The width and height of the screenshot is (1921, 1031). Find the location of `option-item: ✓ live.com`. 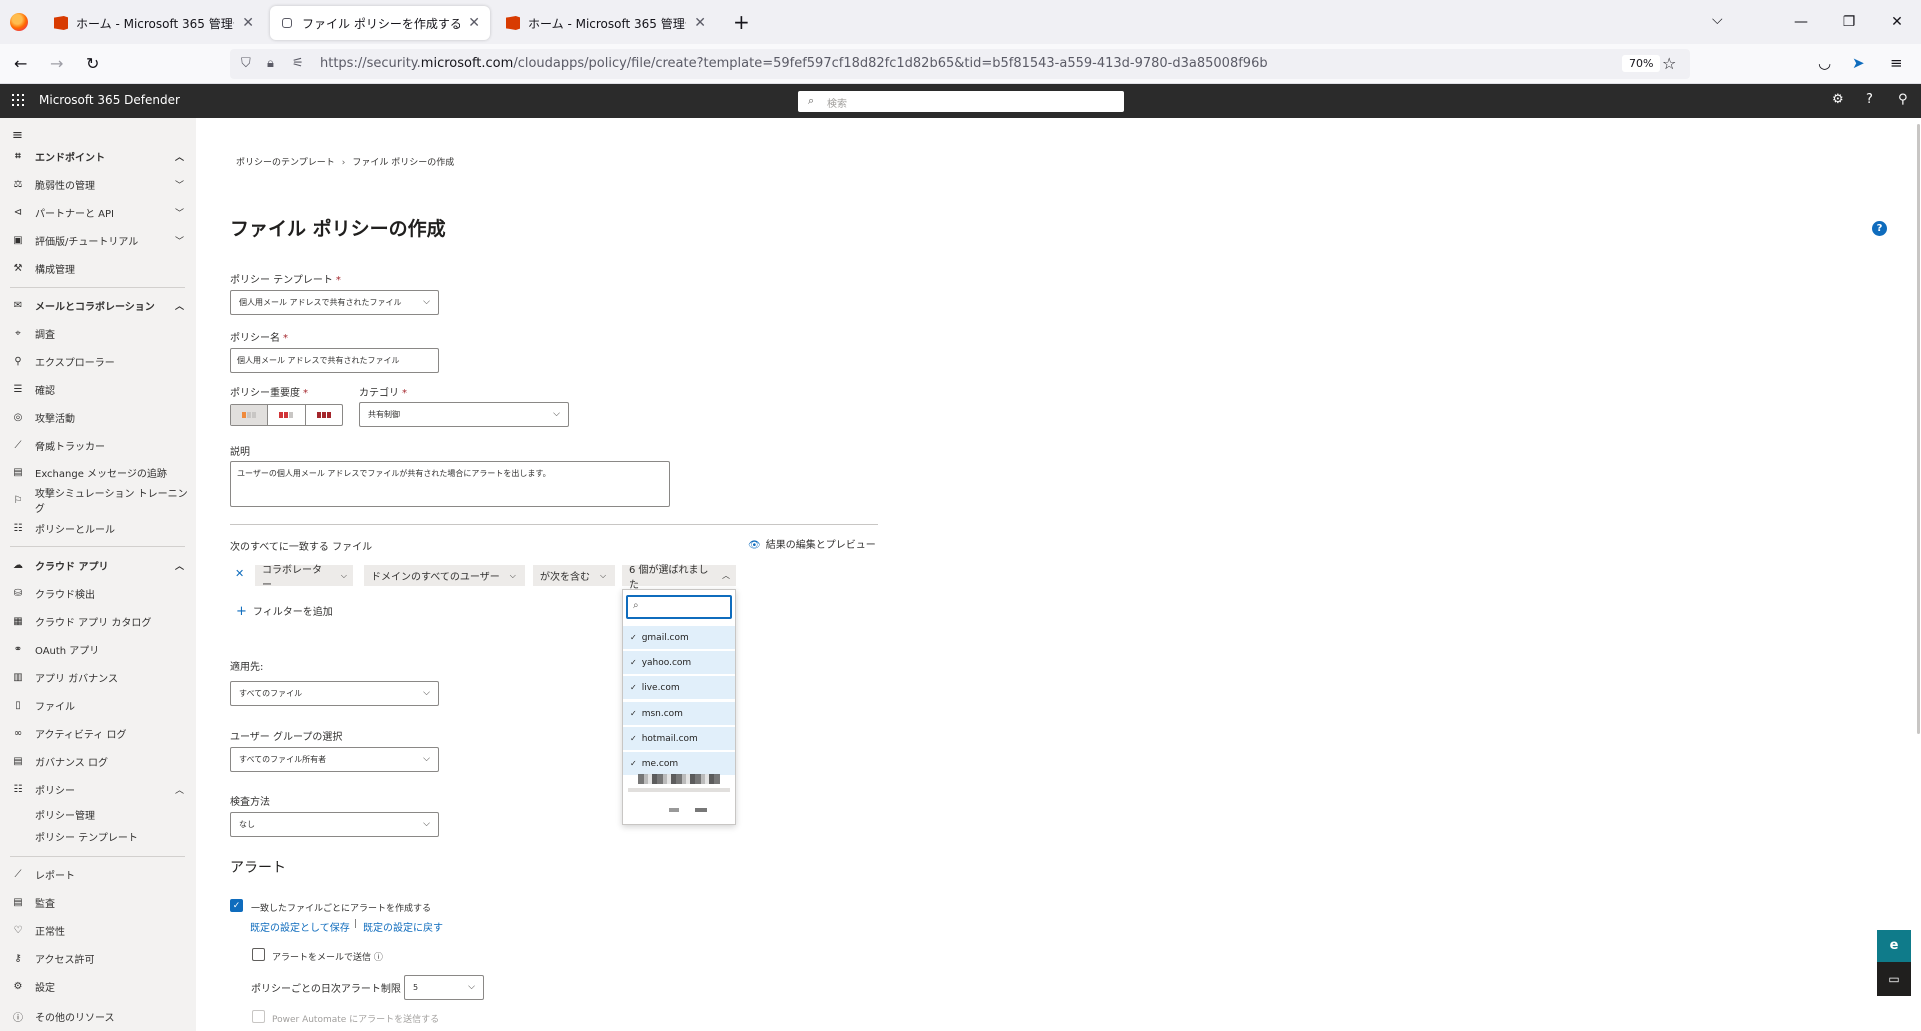

option-item: ✓ live.com is located at coordinates (679, 688).